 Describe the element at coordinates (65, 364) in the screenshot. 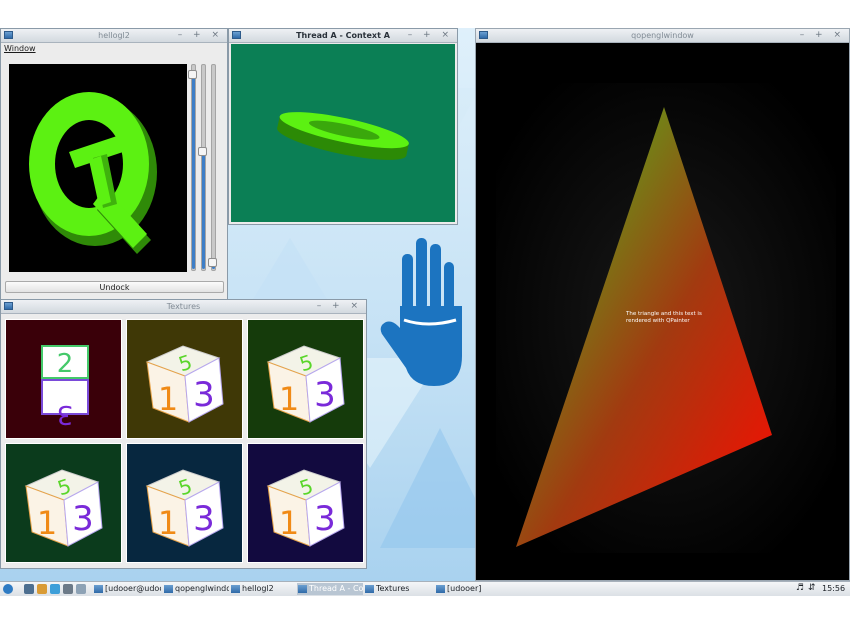

I see `face-digit: 2` at that location.